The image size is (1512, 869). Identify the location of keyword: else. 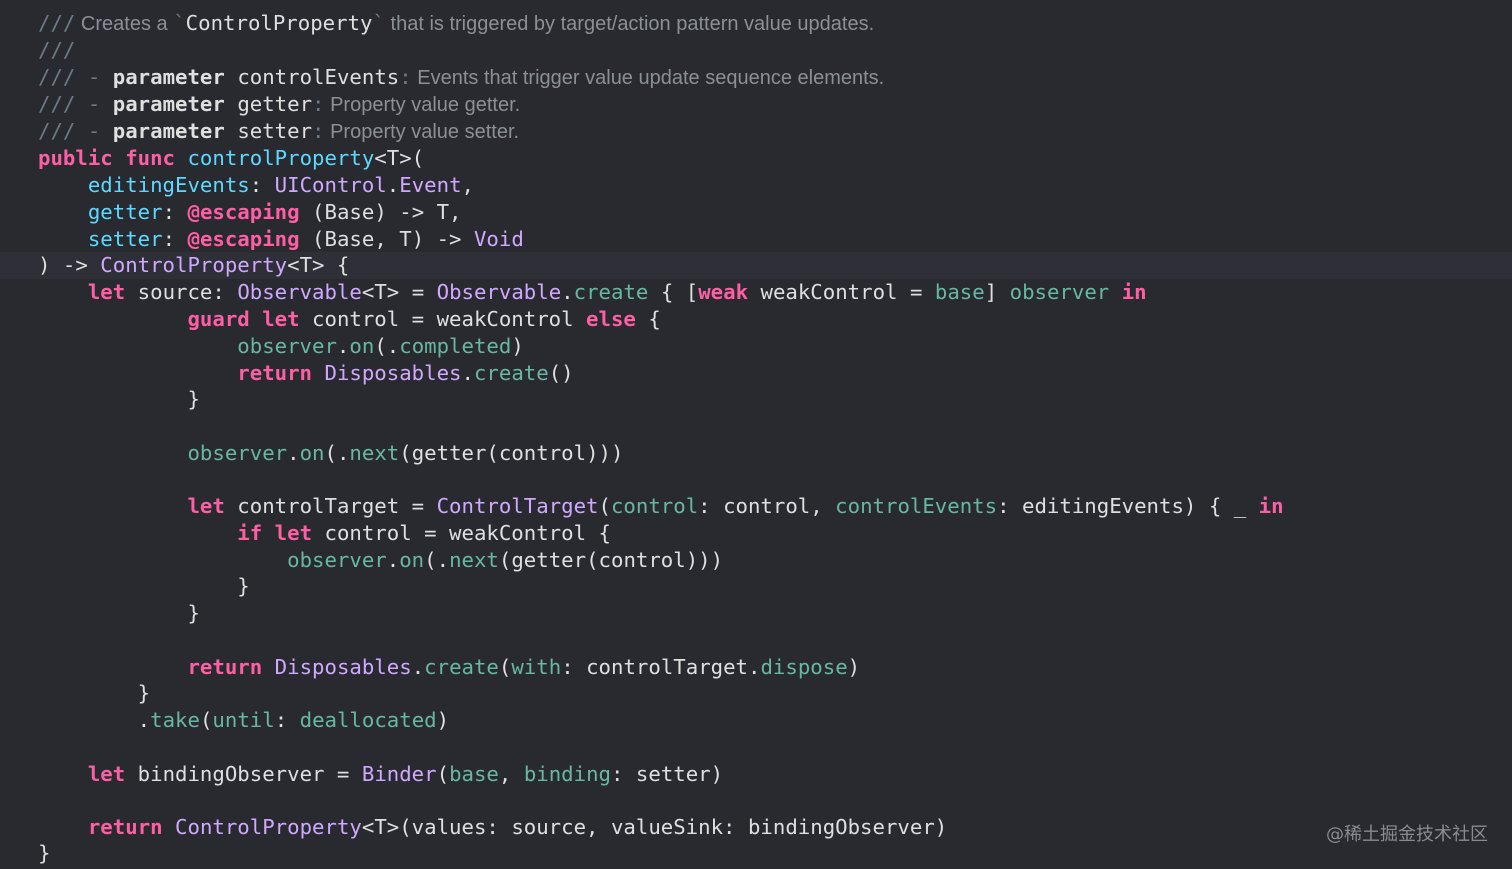
(611, 319).